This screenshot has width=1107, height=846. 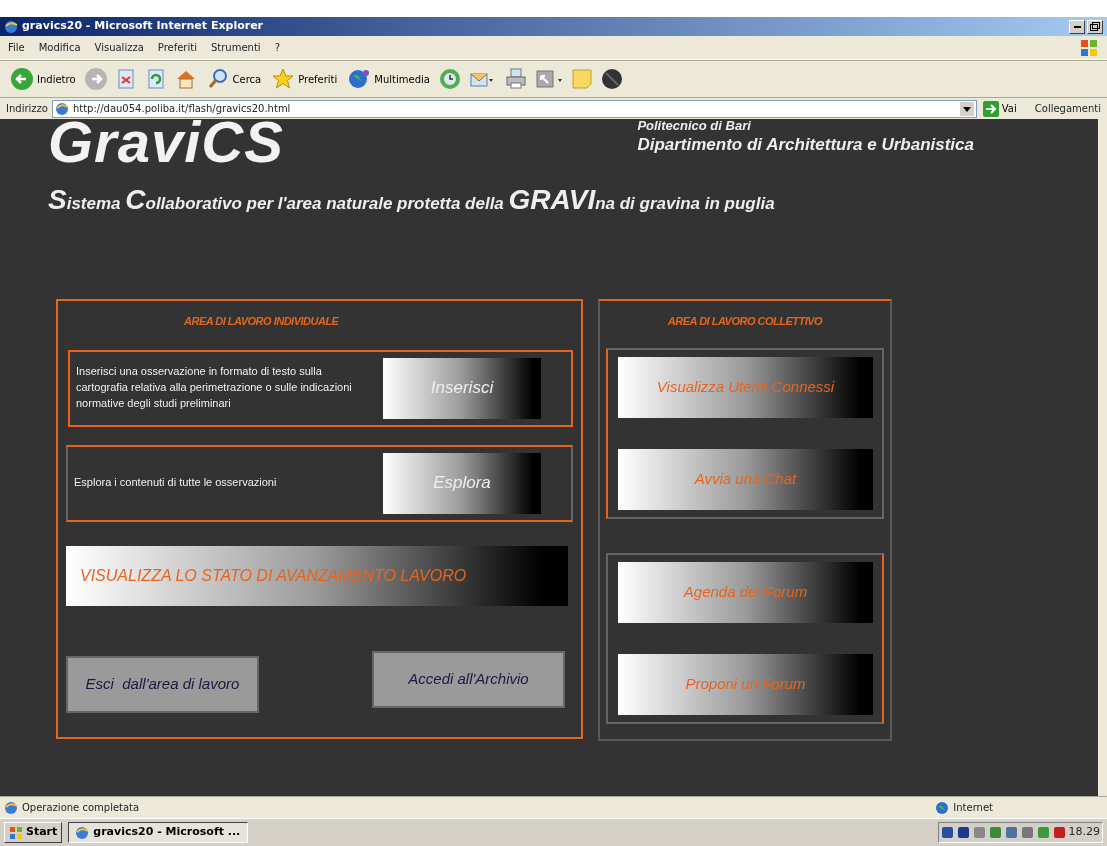 What do you see at coordinates (166, 145) in the screenshot?
I see `logo: GraviCS` at bounding box center [166, 145].